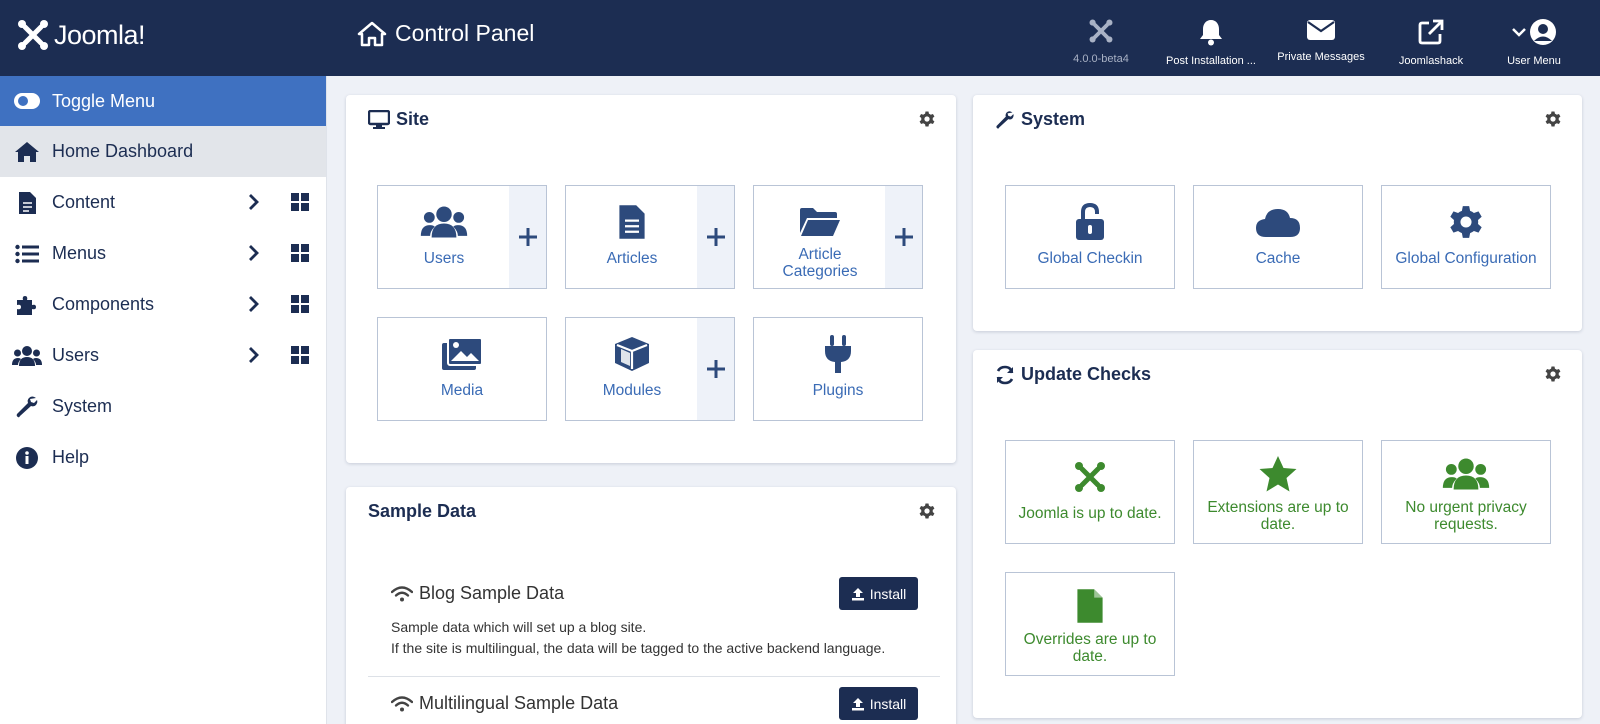 The height and width of the screenshot is (724, 1600). I want to click on overrides-update-tile: Overrides are up to date., so click(1090, 624).